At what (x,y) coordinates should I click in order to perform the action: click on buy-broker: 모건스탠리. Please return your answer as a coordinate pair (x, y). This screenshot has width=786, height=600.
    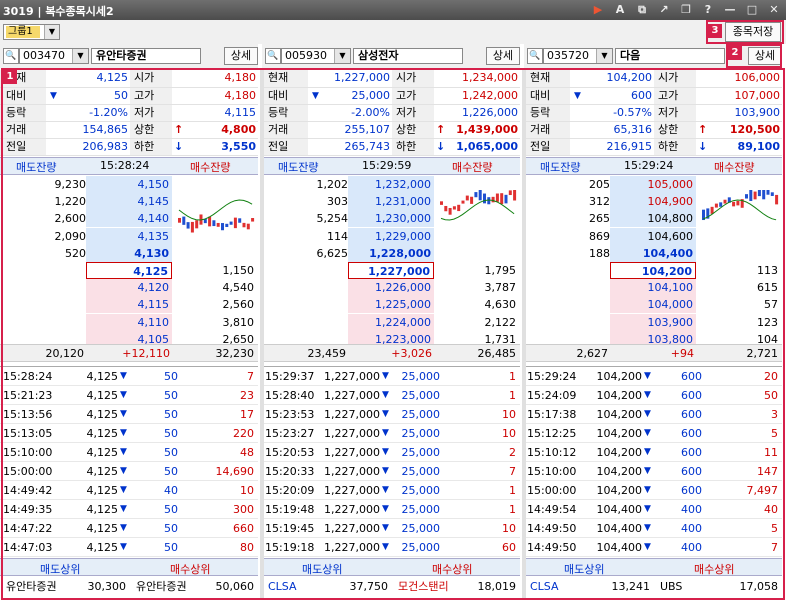
    Looking at the image, I should click on (423, 586).